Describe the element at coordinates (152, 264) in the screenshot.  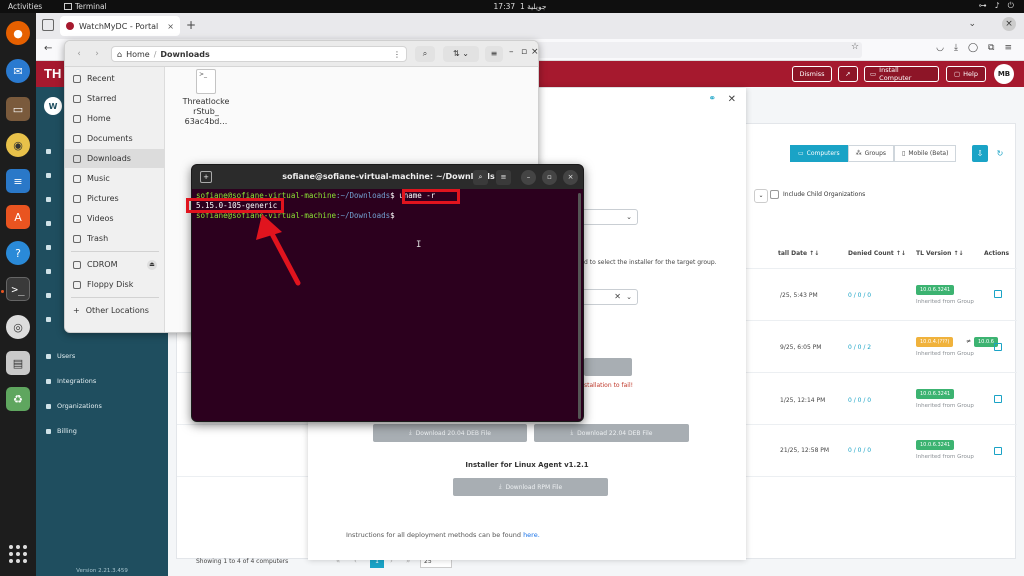
I see `eject-icon: ⏏` at that location.